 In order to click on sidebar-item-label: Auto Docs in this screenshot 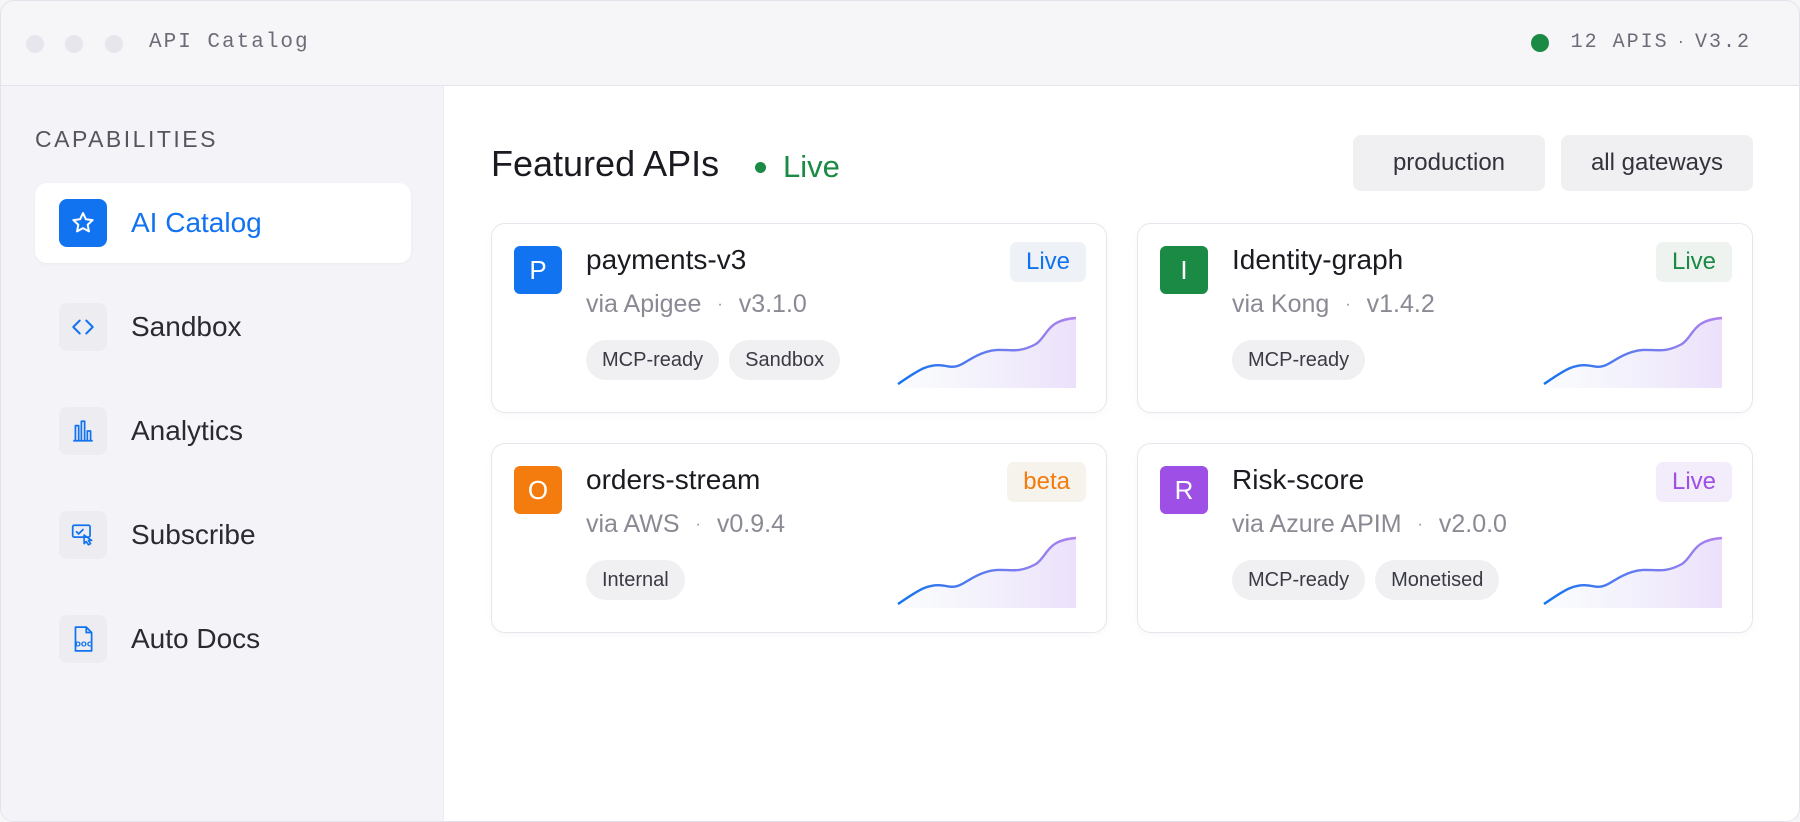, I will do `click(196, 638)`.